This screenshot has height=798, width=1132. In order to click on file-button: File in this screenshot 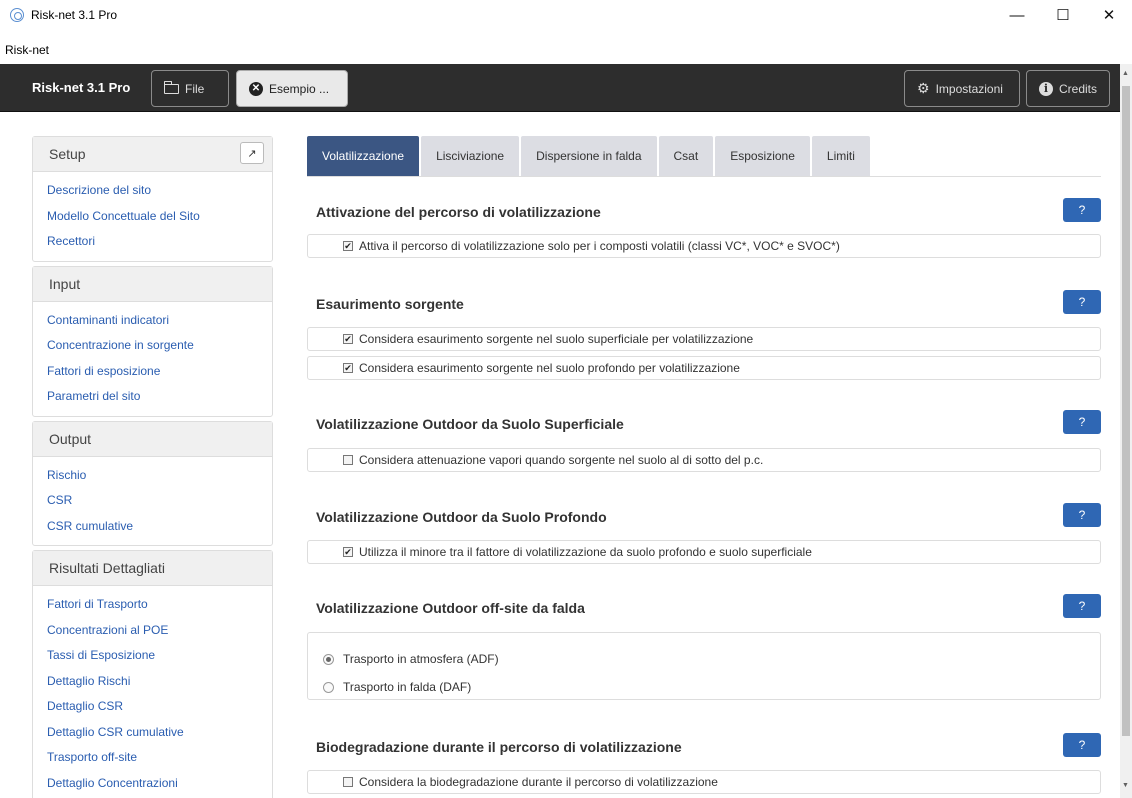, I will do `click(190, 88)`.